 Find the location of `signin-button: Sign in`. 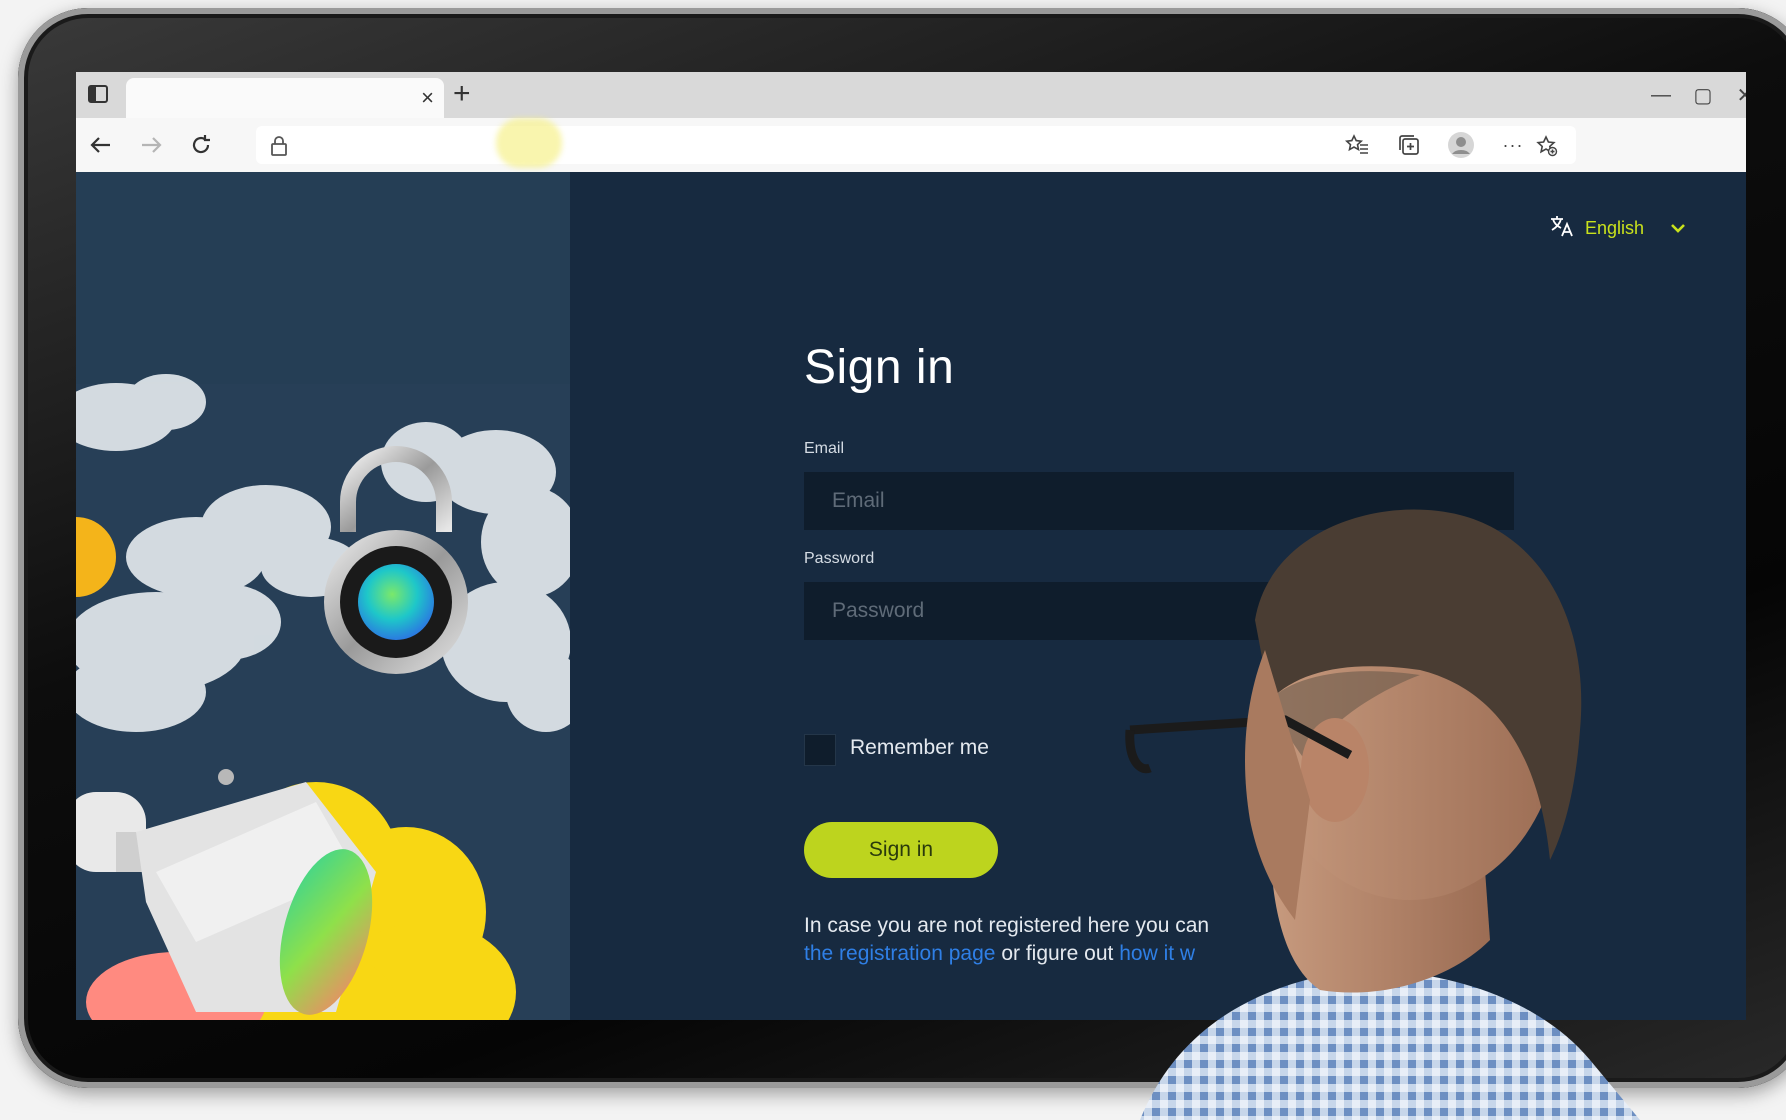

signin-button: Sign in is located at coordinates (901, 850).